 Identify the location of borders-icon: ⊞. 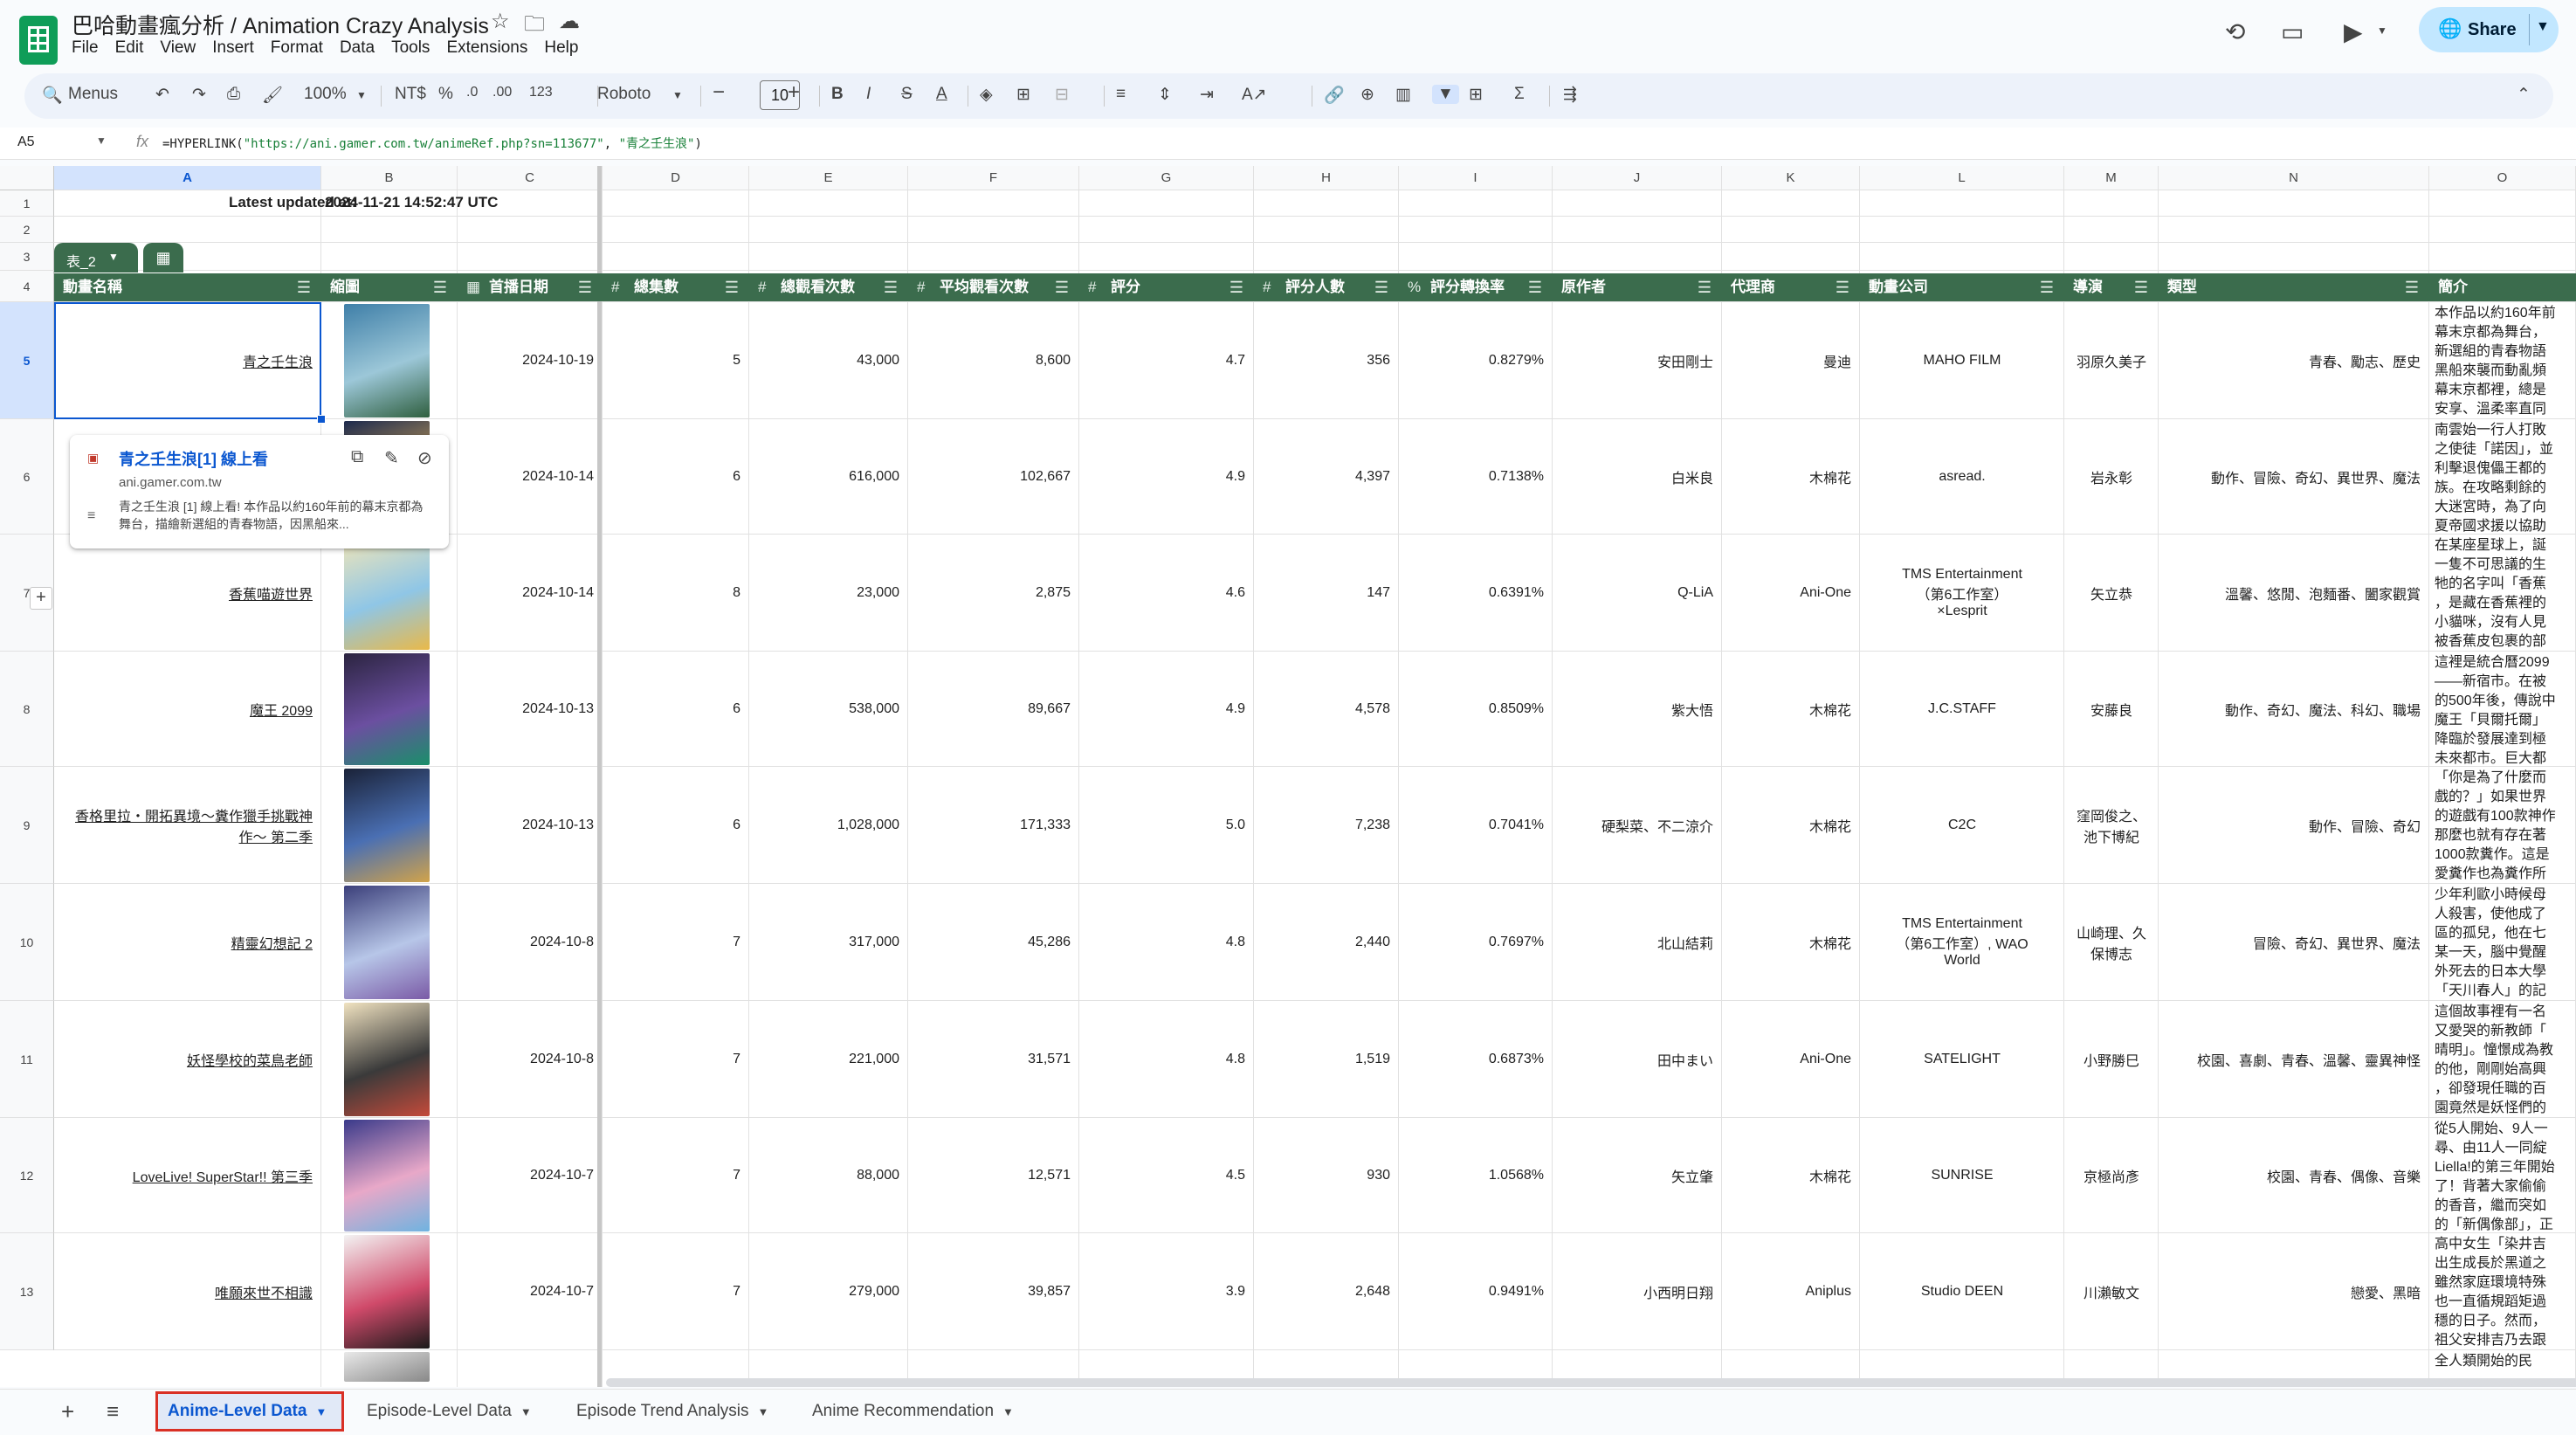
(1023, 95).